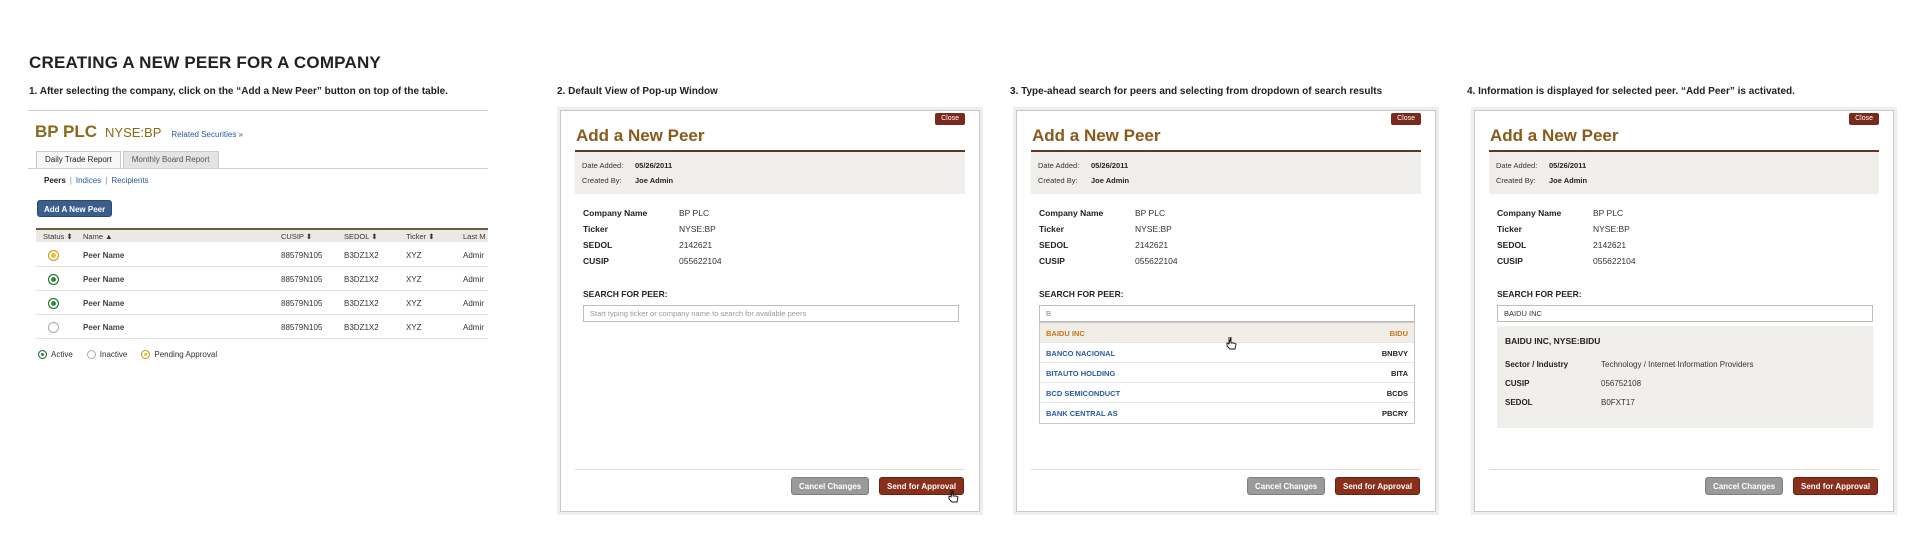  Describe the element at coordinates (637, 91) in the screenshot. I see `step-2-caption: 2. Default View of Pop-up Window` at that location.